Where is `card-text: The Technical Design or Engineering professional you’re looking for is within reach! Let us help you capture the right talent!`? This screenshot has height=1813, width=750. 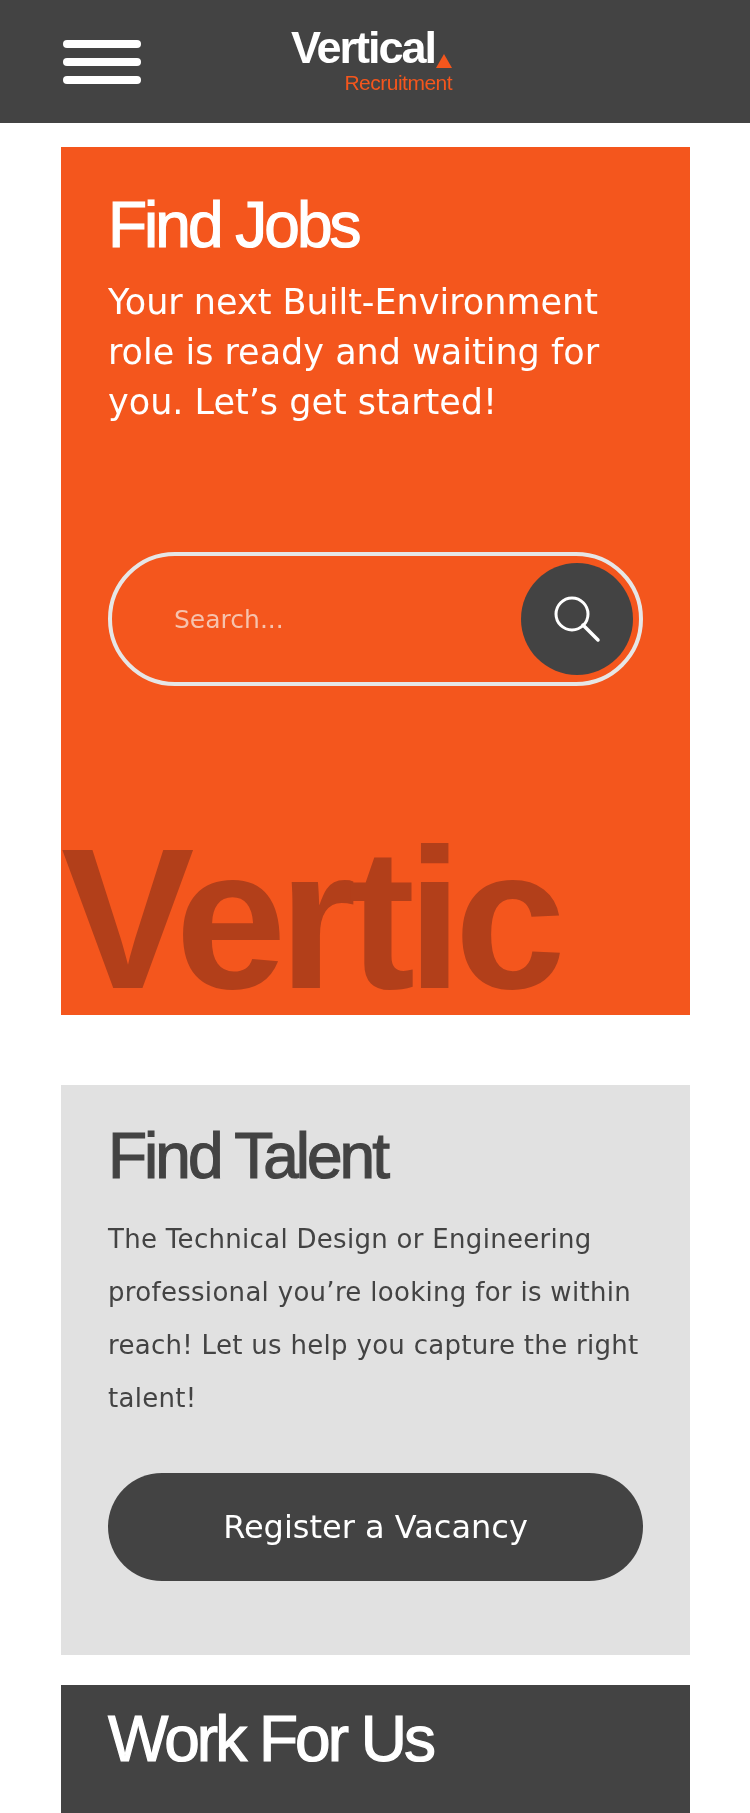 card-text: The Technical Design or Engineering professional you’re looking for is within reach! Let us help you capture the right talent! is located at coordinates (374, 1319).